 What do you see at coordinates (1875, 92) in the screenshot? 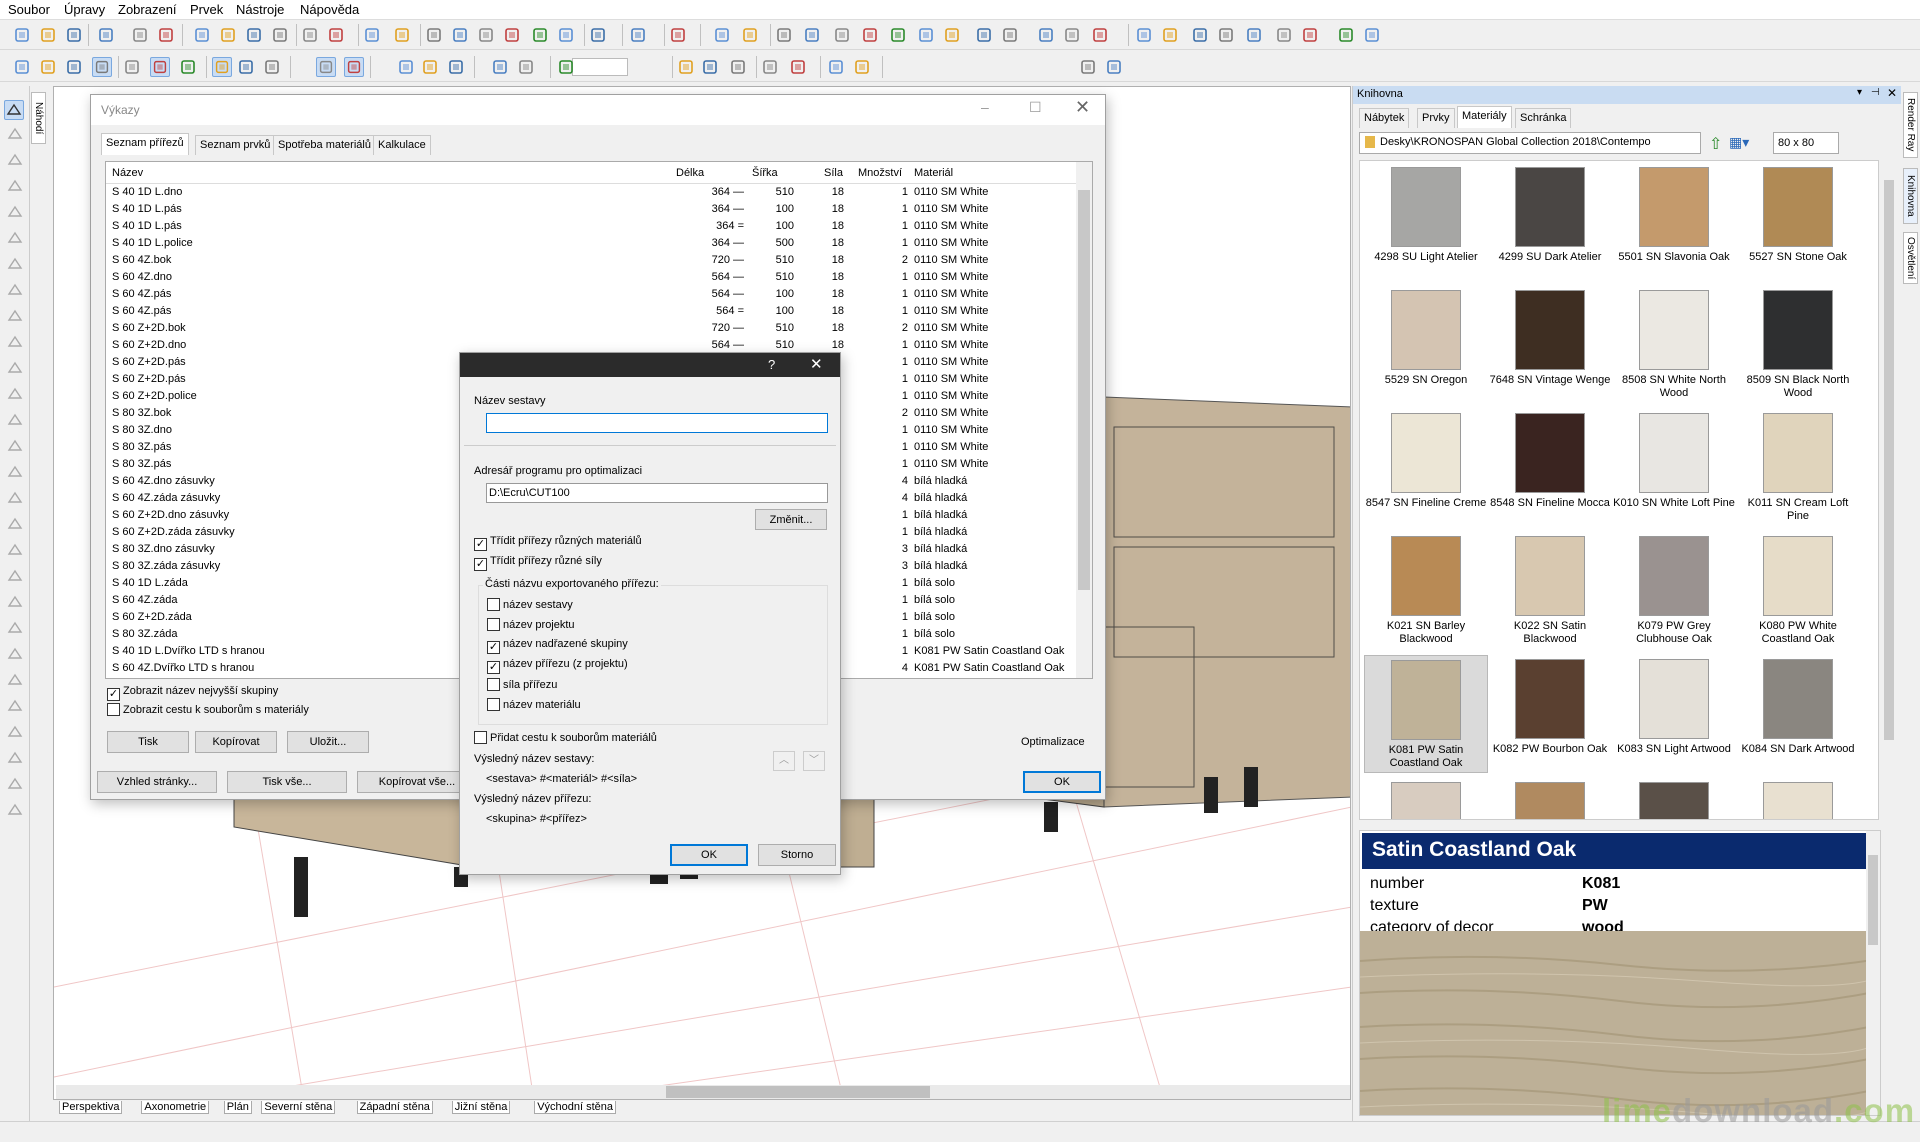
I see `pin-icon: ⊣` at bounding box center [1875, 92].